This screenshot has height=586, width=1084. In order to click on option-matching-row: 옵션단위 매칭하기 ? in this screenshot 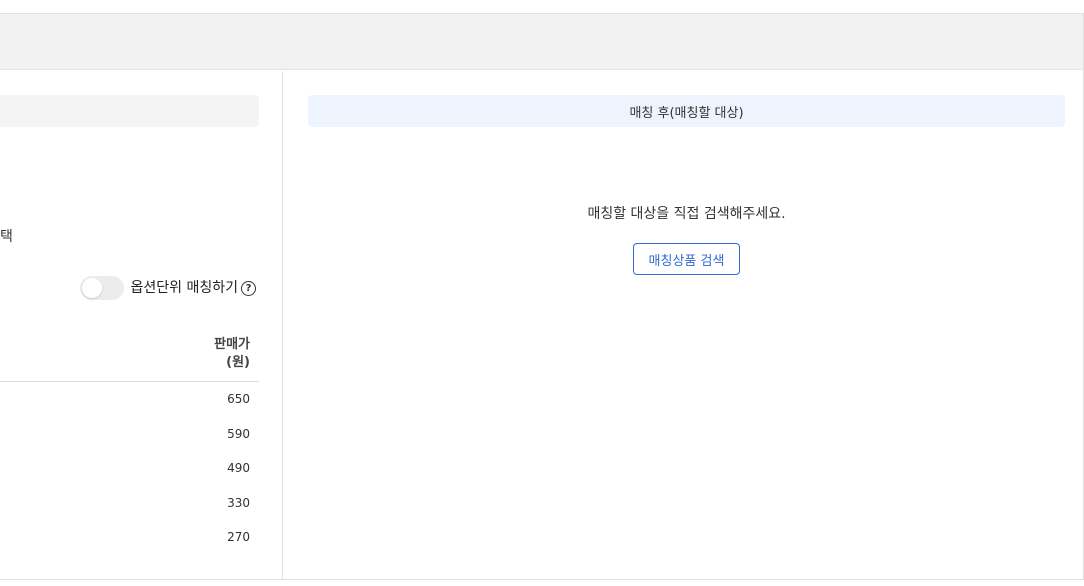, I will do `click(167, 288)`.